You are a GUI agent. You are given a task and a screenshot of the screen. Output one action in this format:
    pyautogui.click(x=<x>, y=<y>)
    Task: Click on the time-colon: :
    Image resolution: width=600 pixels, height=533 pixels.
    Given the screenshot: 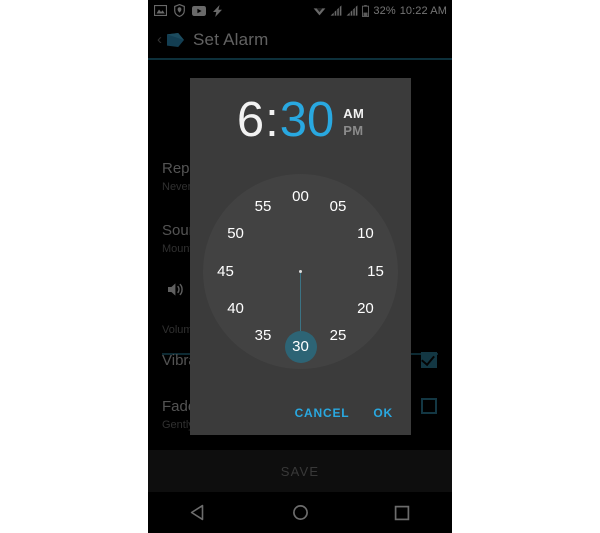 What is the action you would take?
    pyautogui.click(x=272, y=119)
    